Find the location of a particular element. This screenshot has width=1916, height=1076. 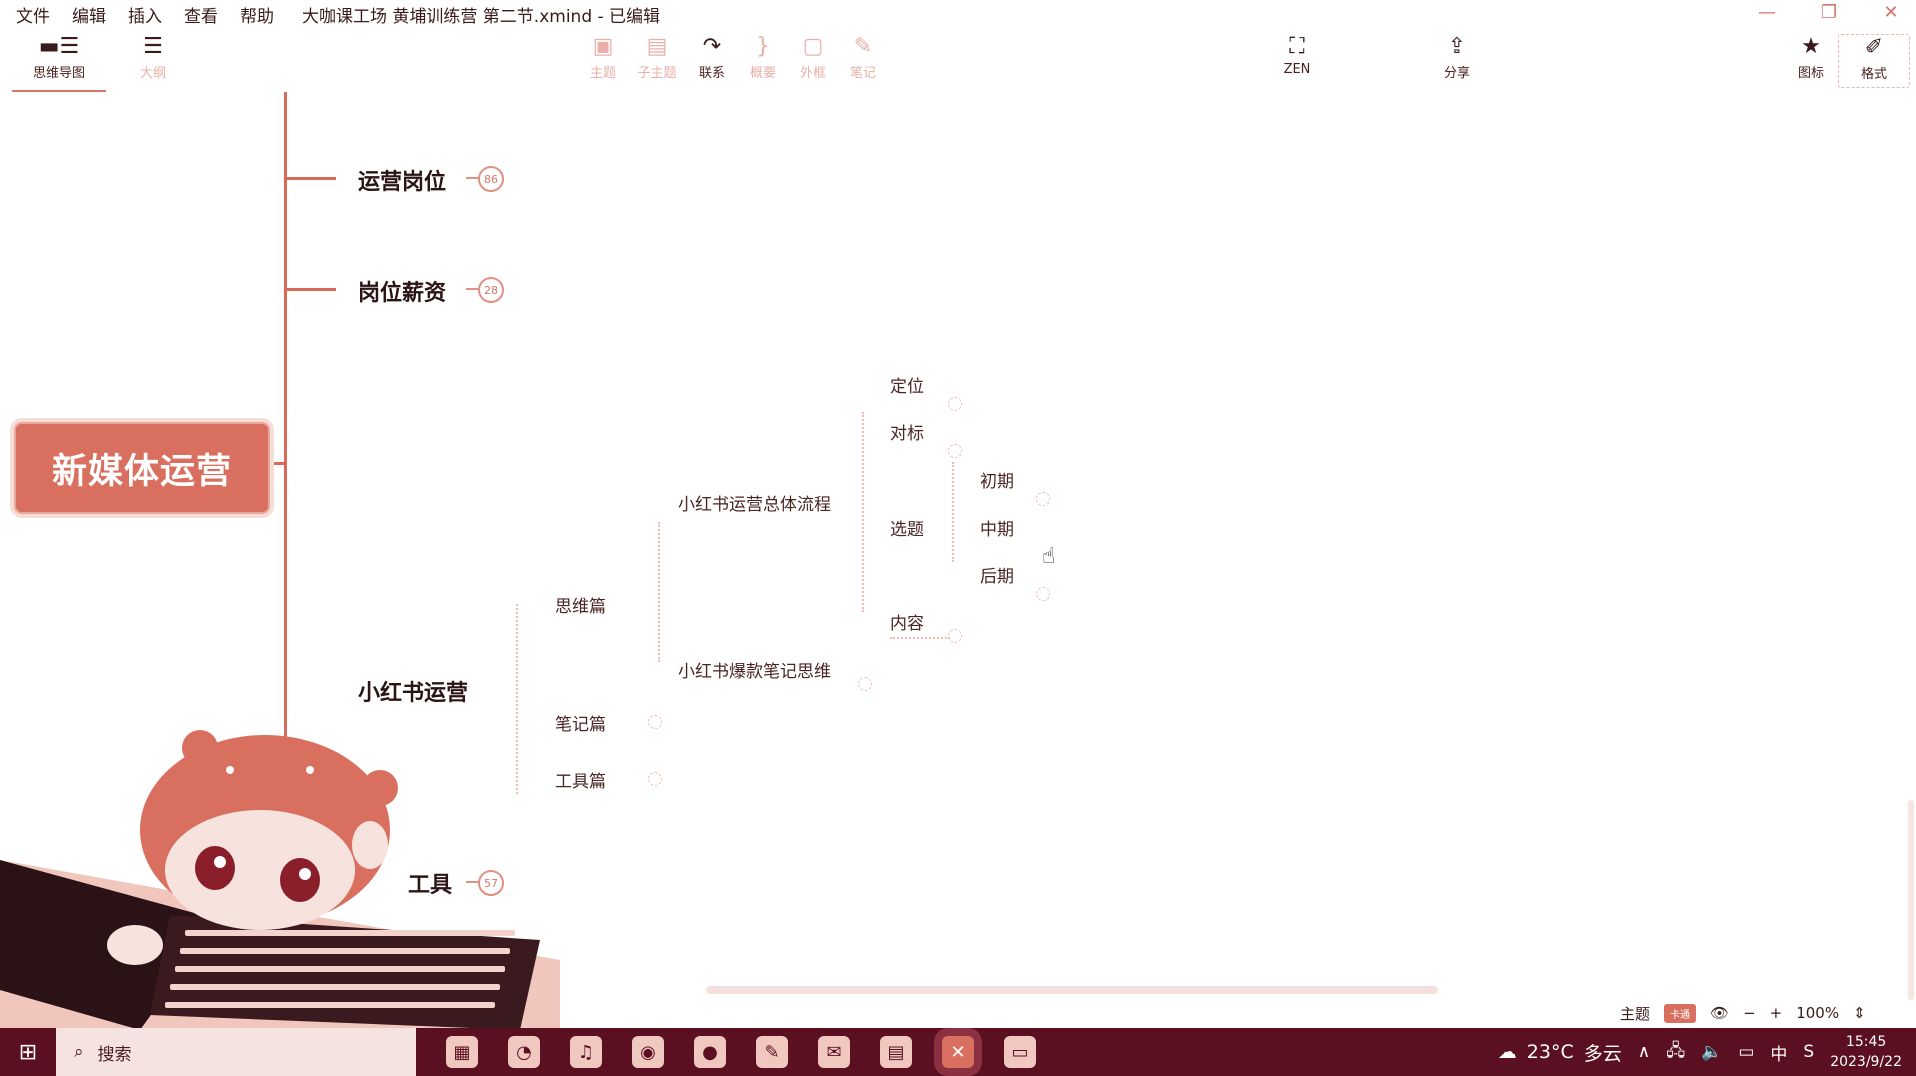

app-icon-chat: ◔ is located at coordinates (524, 1052).